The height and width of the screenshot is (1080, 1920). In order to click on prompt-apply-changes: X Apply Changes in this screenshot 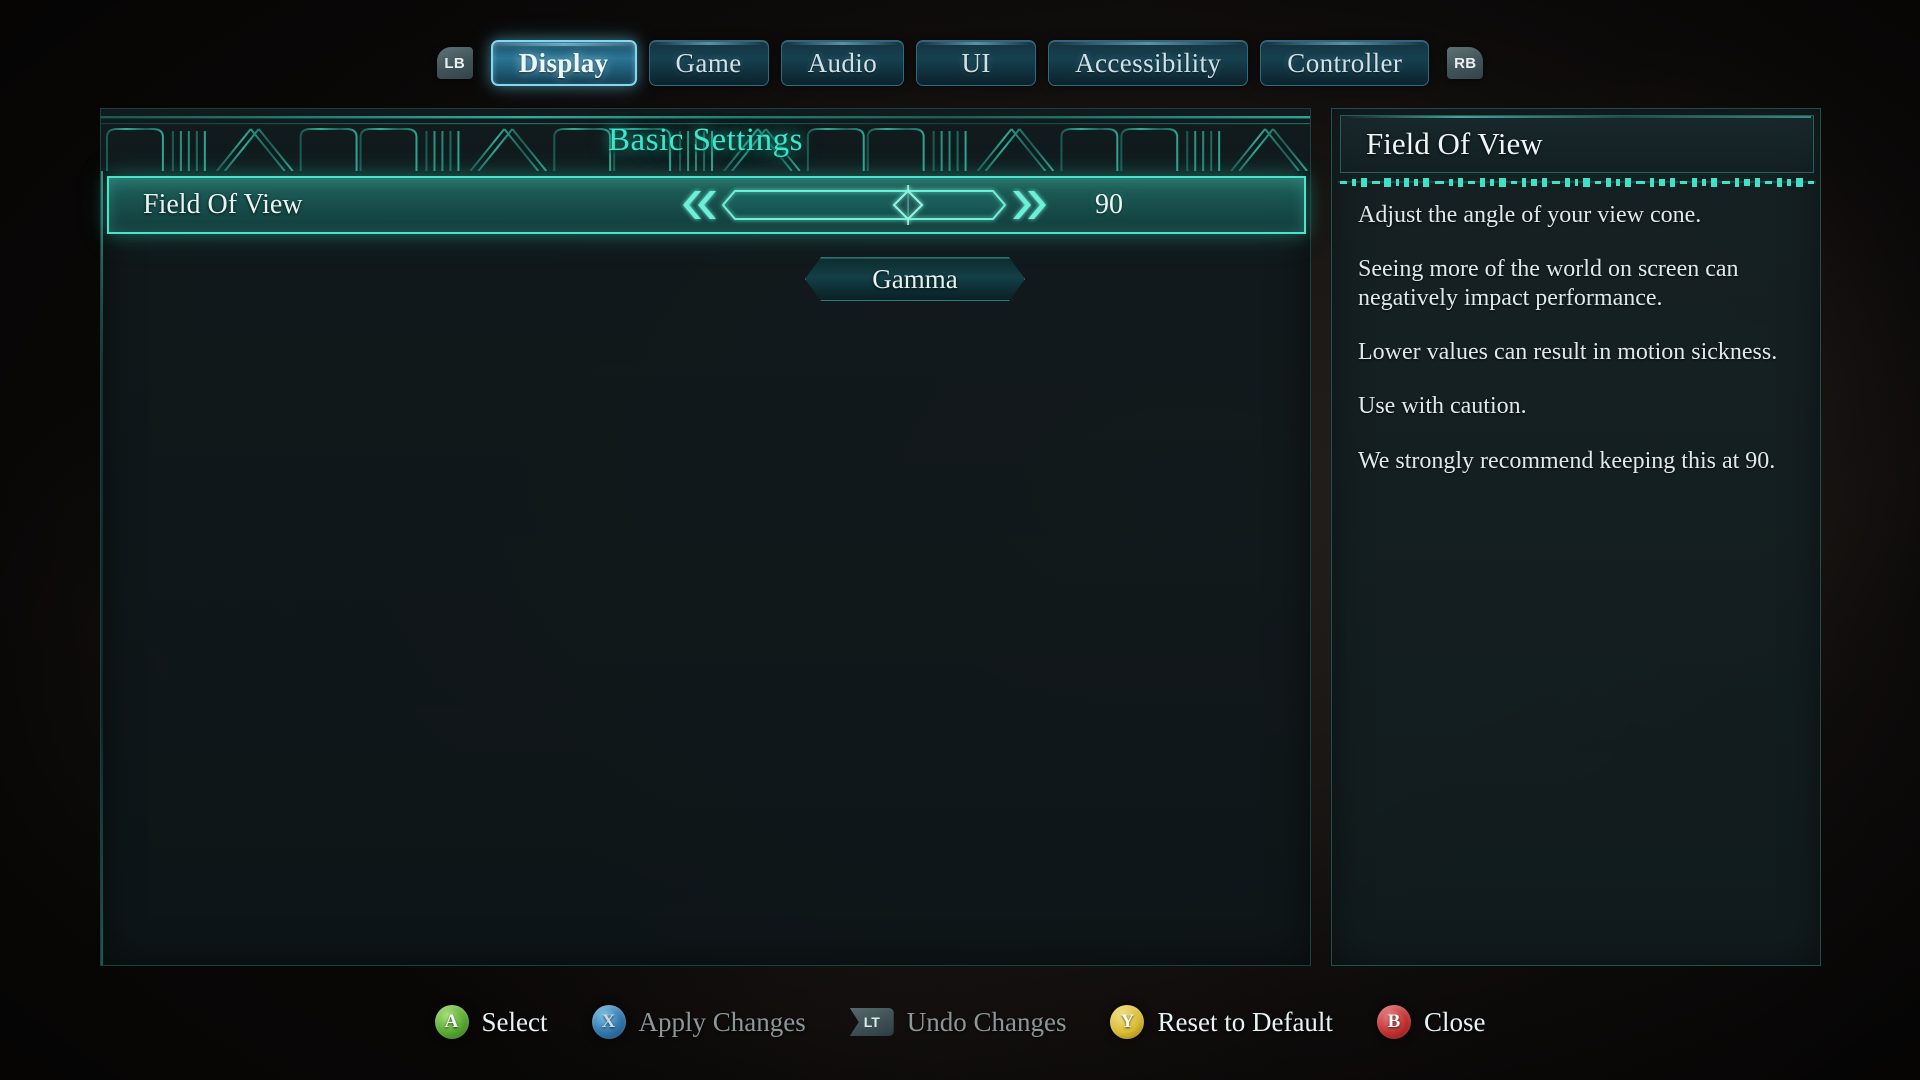, I will do `click(698, 1022)`.